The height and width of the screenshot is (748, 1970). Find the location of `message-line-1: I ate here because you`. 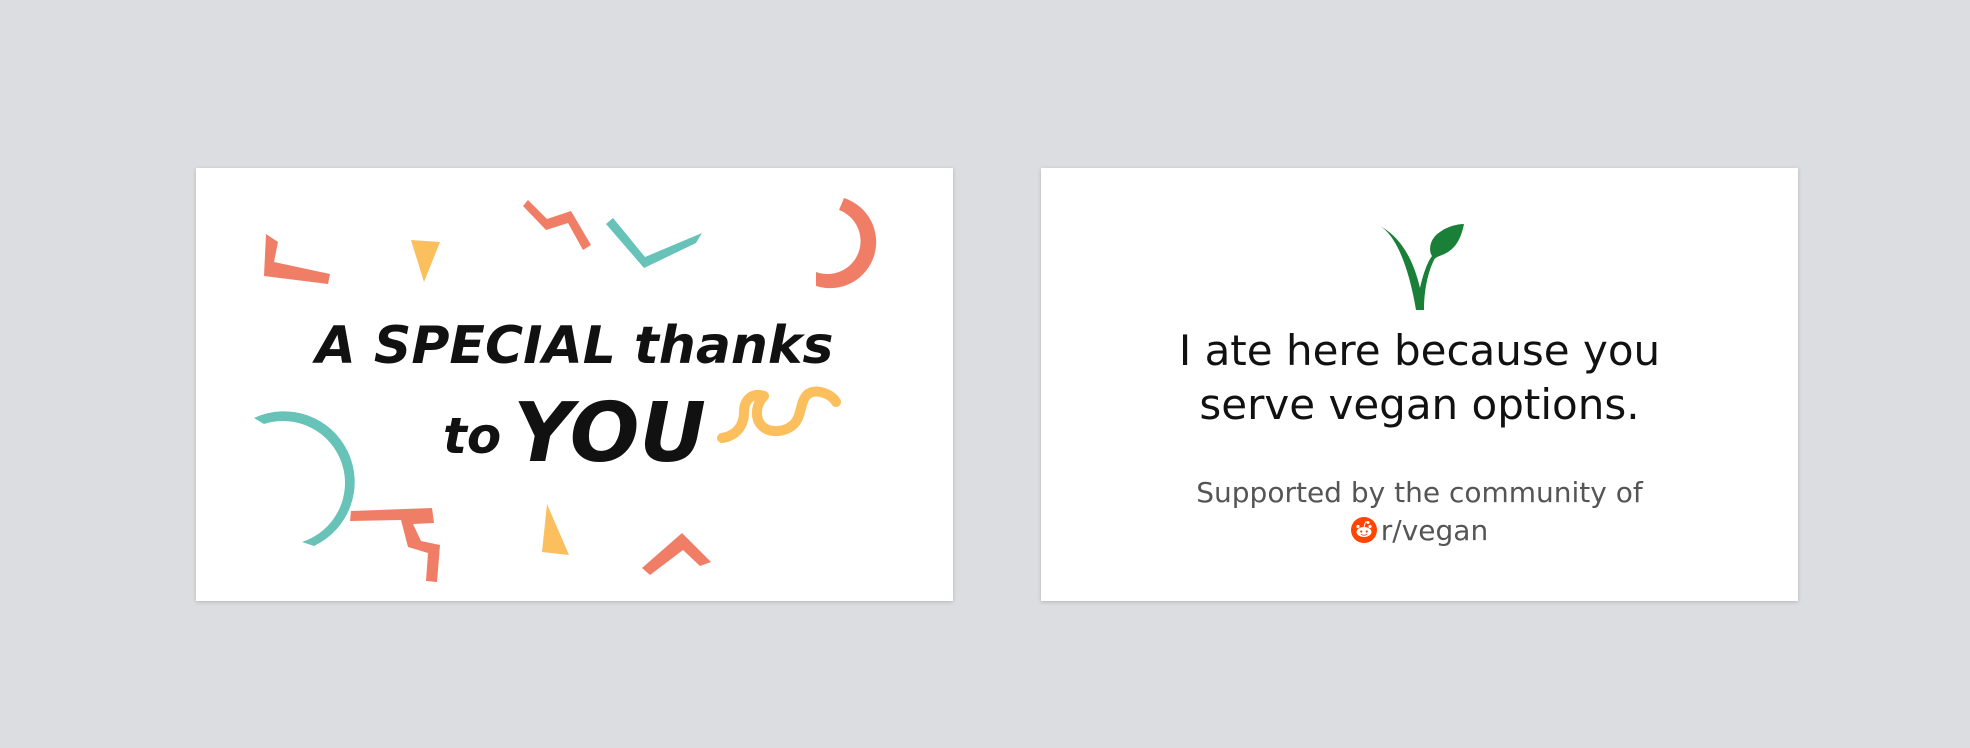

message-line-1: I ate here because you is located at coordinates (1419, 350).